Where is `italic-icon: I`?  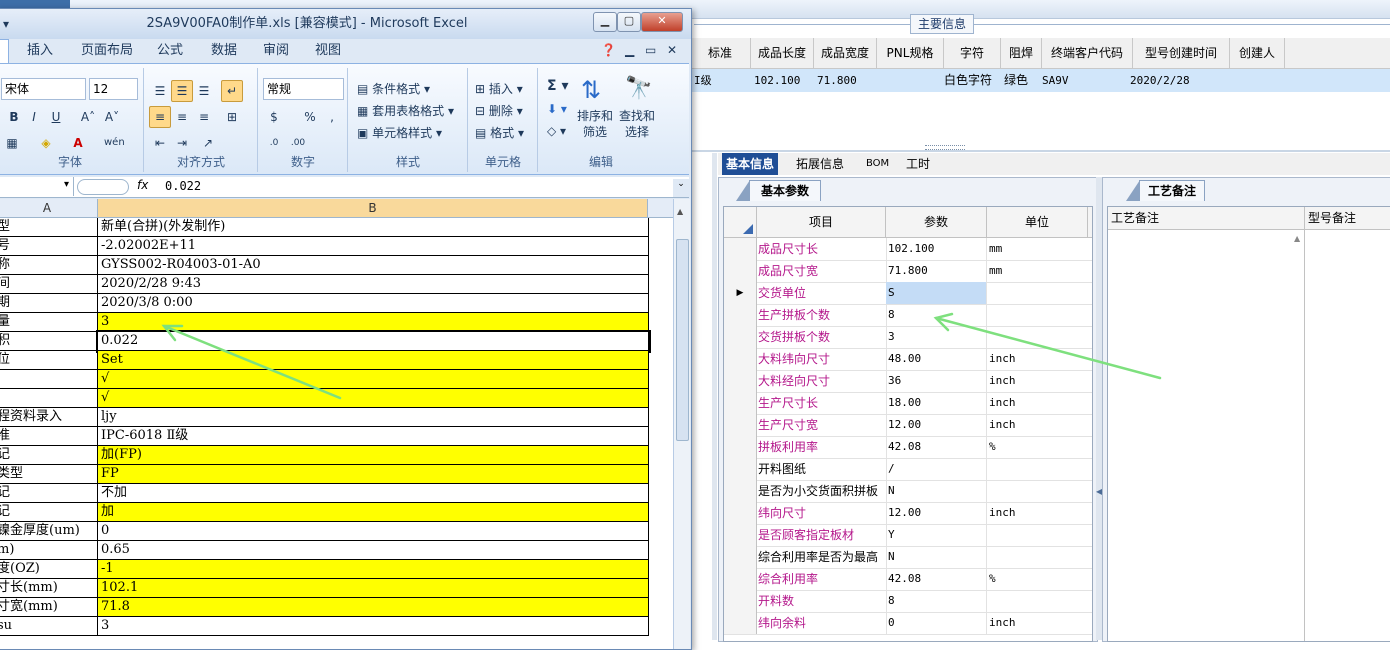 italic-icon: I is located at coordinates (34, 117).